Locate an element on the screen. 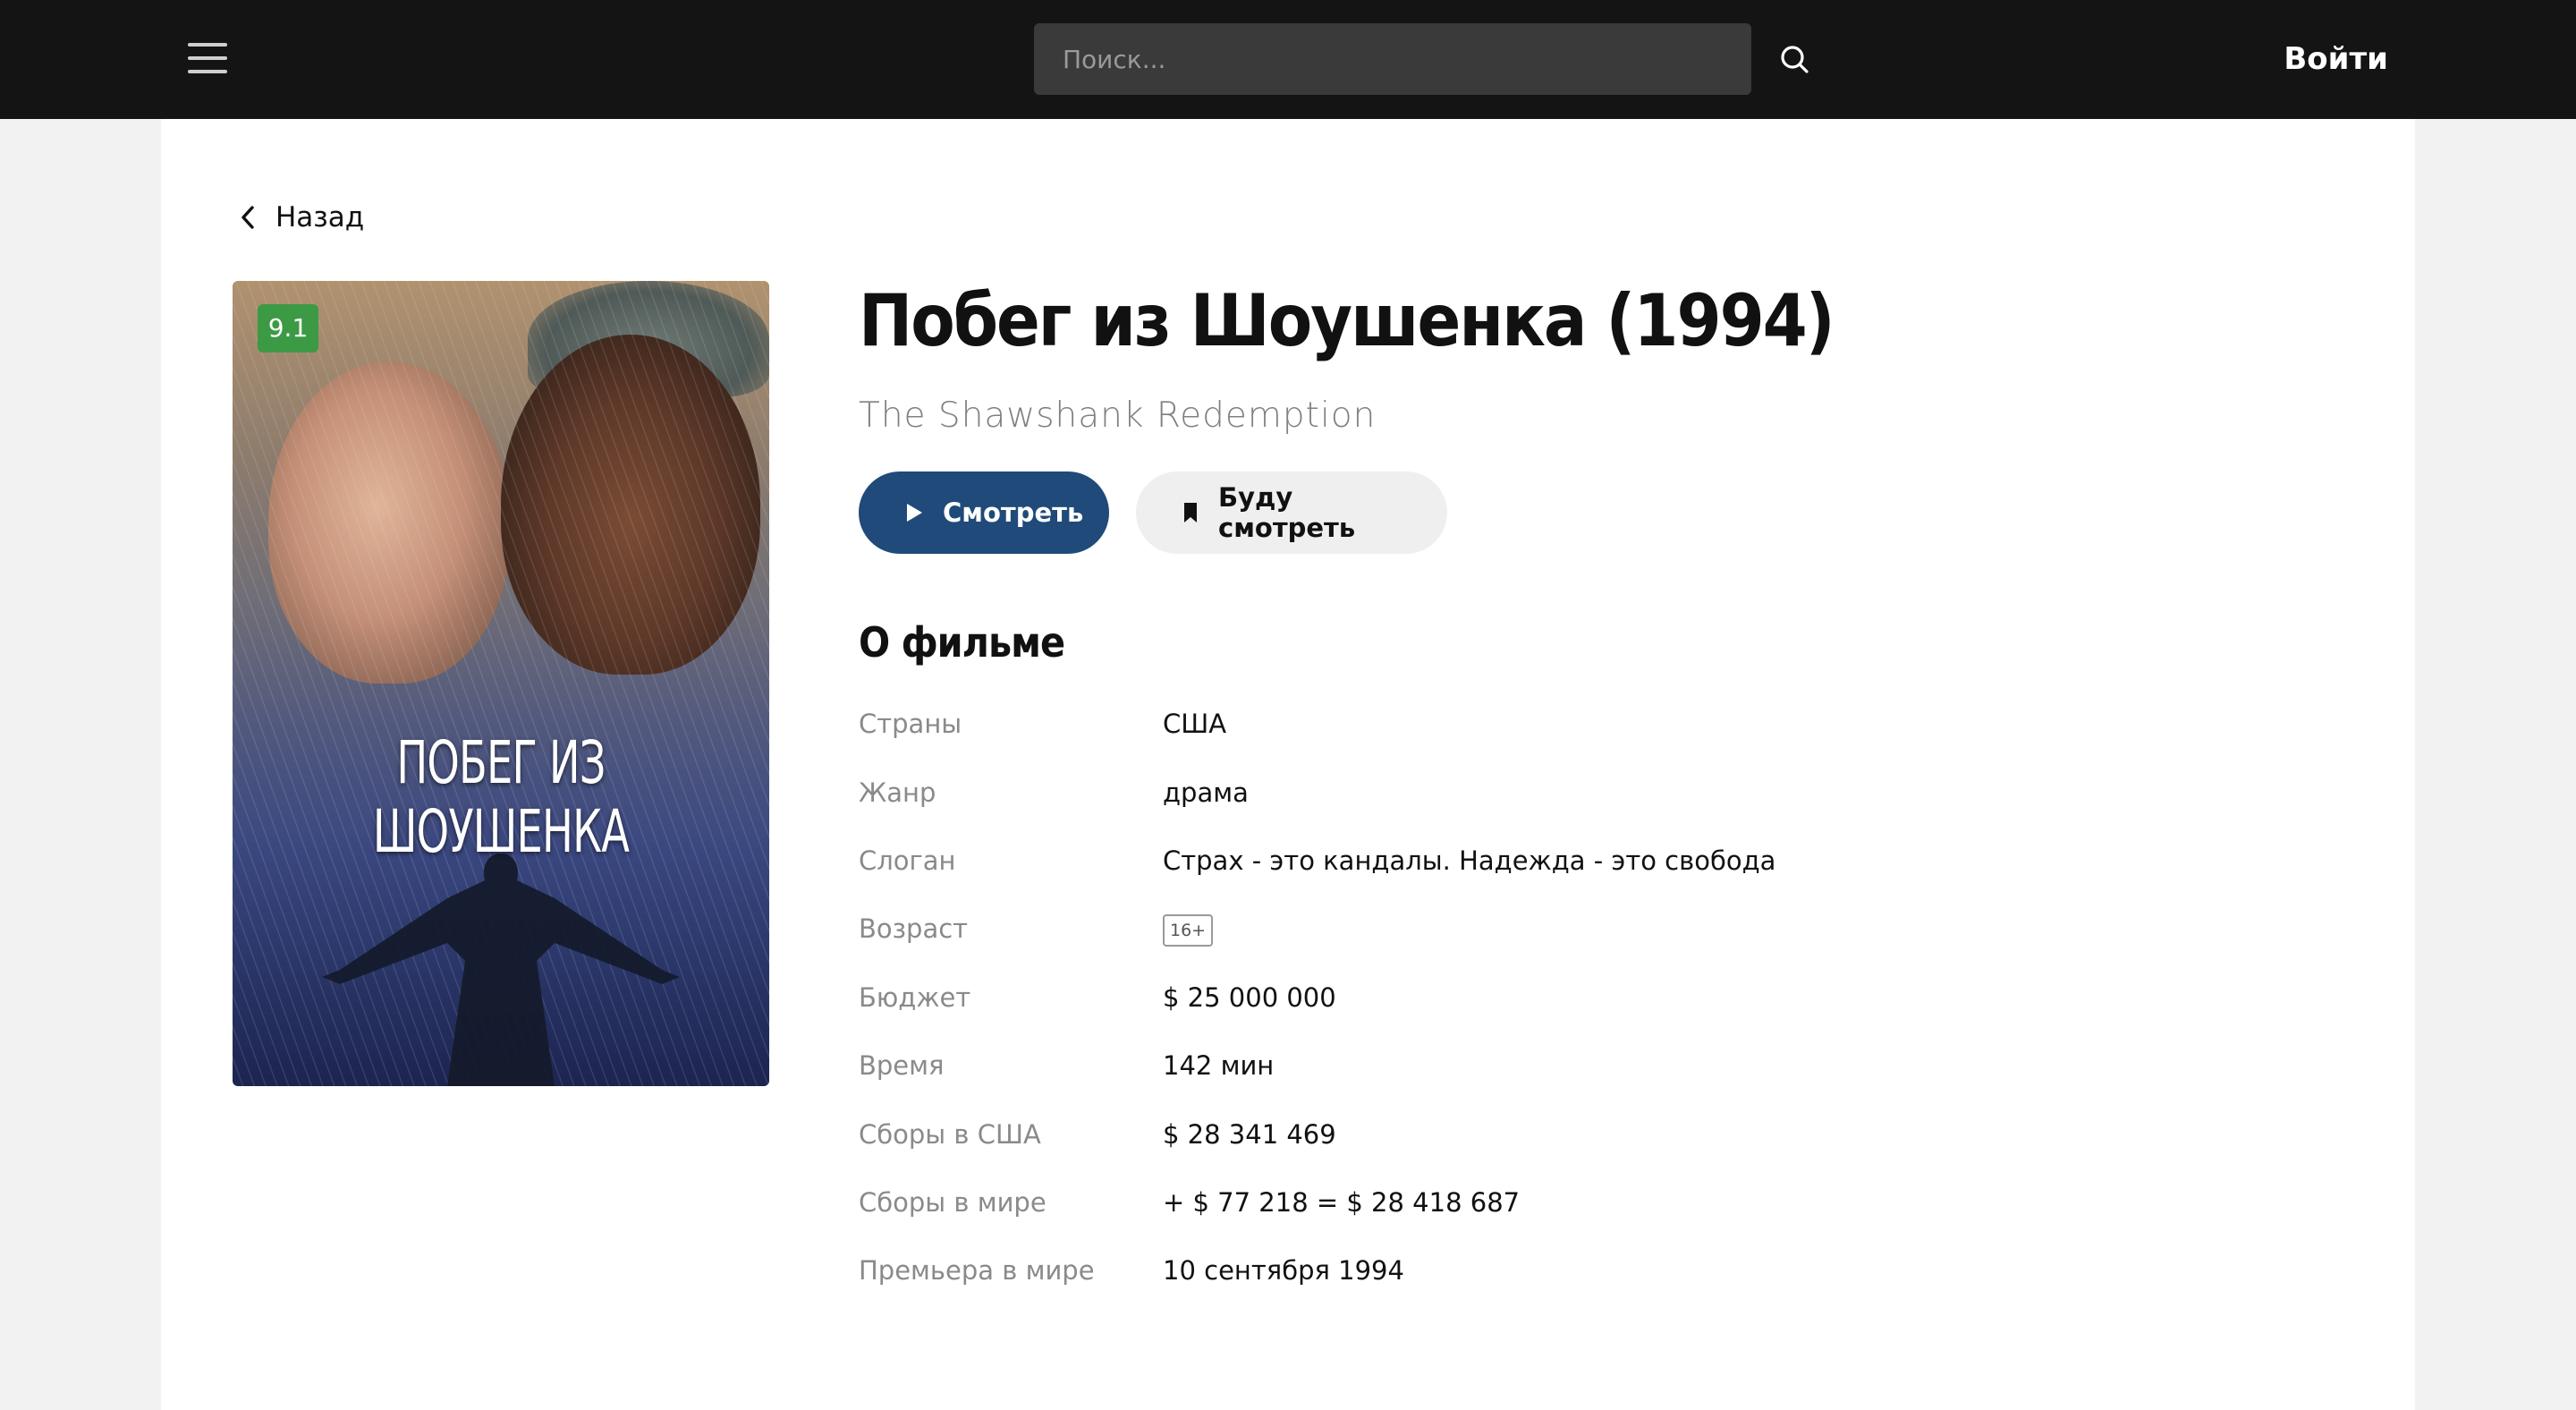  fact-value: 10 сентября 1994 is located at coordinates (1283, 1271).